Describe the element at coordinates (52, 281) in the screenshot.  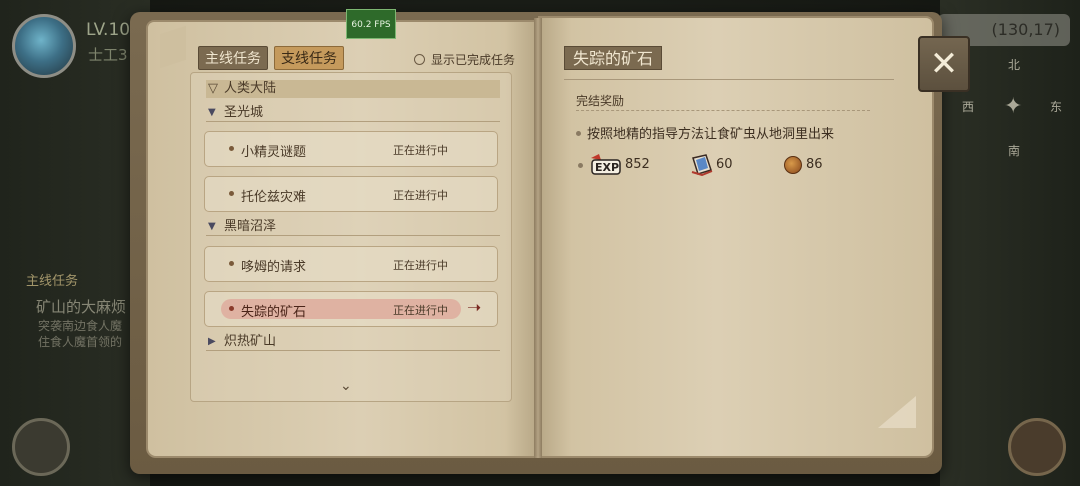
I see `hud-main-quest-label: 主线任务` at that location.